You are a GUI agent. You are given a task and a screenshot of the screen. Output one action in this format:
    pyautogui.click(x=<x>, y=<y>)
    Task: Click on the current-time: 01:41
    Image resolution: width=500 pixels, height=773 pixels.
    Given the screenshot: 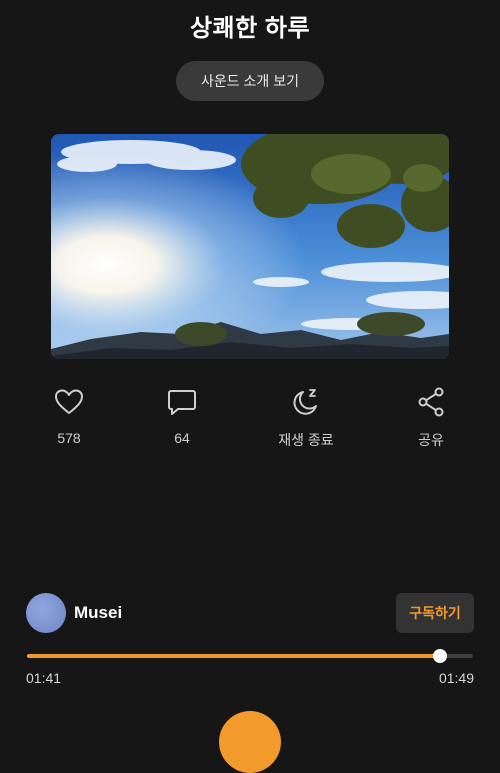 What is the action you would take?
    pyautogui.click(x=44, y=678)
    